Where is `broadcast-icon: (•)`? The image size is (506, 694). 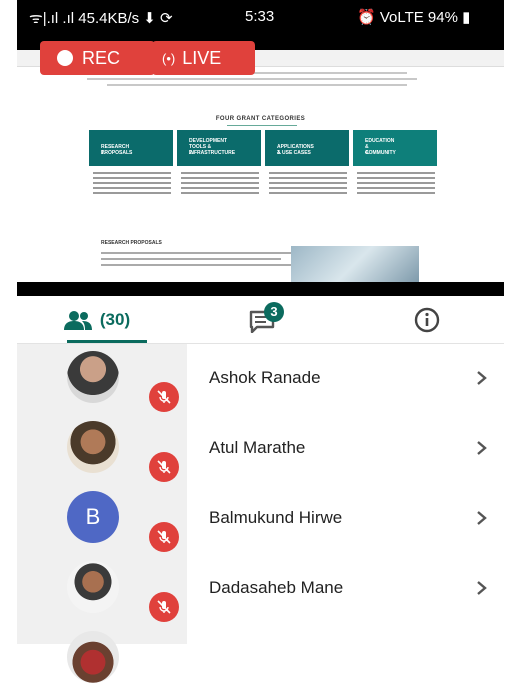
broadcast-icon: (•) is located at coordinates (169, 58).